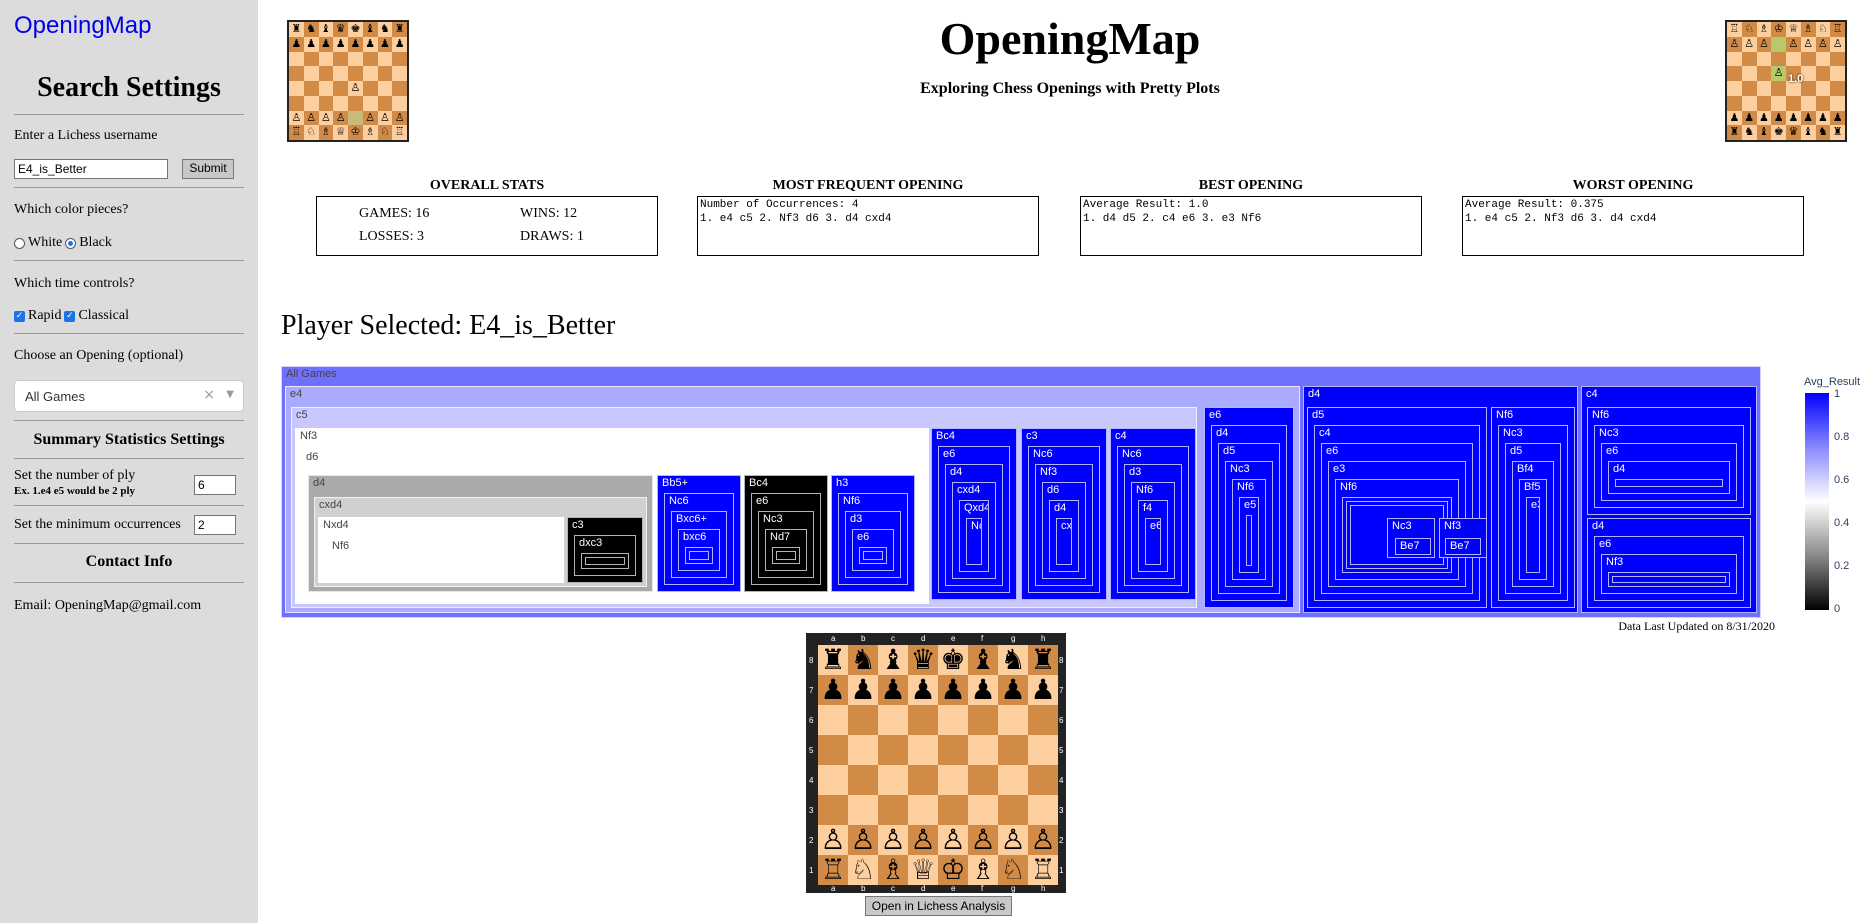  I want to click on treemap-bc4b-5: Nc6, so click(974, 541).